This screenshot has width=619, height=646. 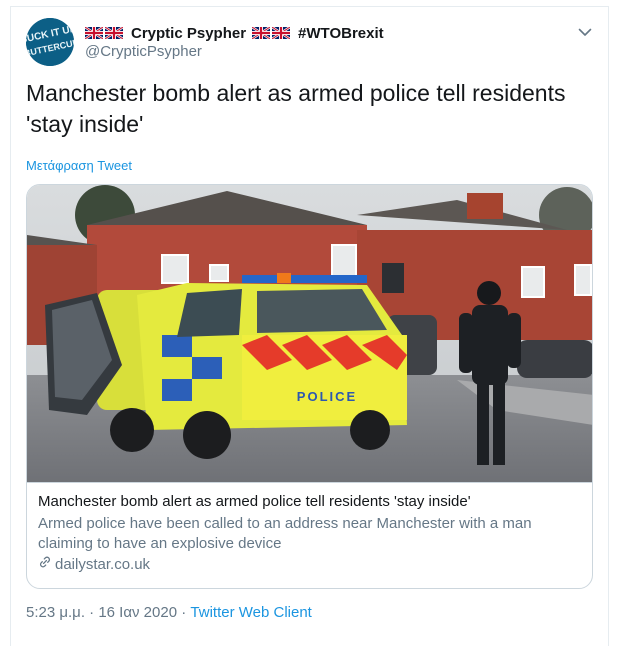 What do you see at coordinates (143, 51) in the screenshot?
I see `author-handle: @CrypticPsypher` at bounding box center [143, 51].